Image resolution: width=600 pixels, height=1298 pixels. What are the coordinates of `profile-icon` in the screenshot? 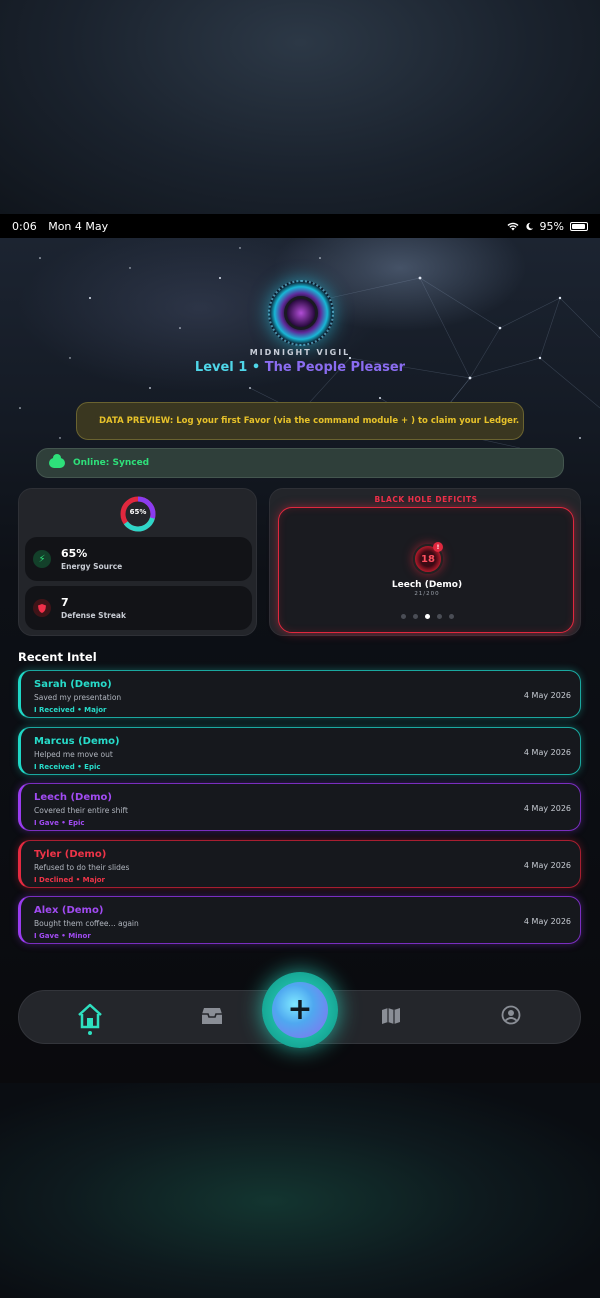 It's located at (511, 1015).